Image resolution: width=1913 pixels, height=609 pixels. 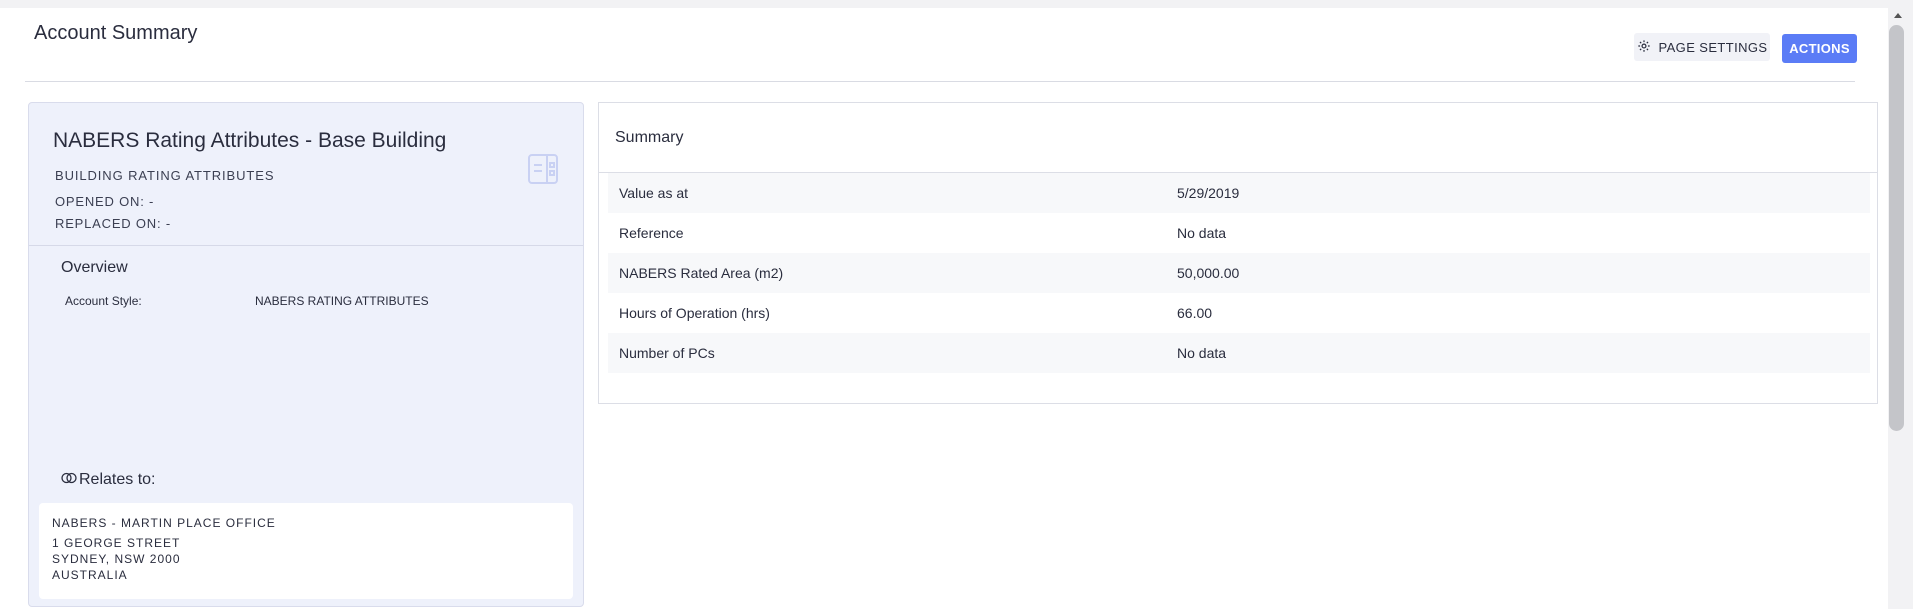 I want to click on replaced-on: REPLACED ON: -, so click(x=113, y=223).